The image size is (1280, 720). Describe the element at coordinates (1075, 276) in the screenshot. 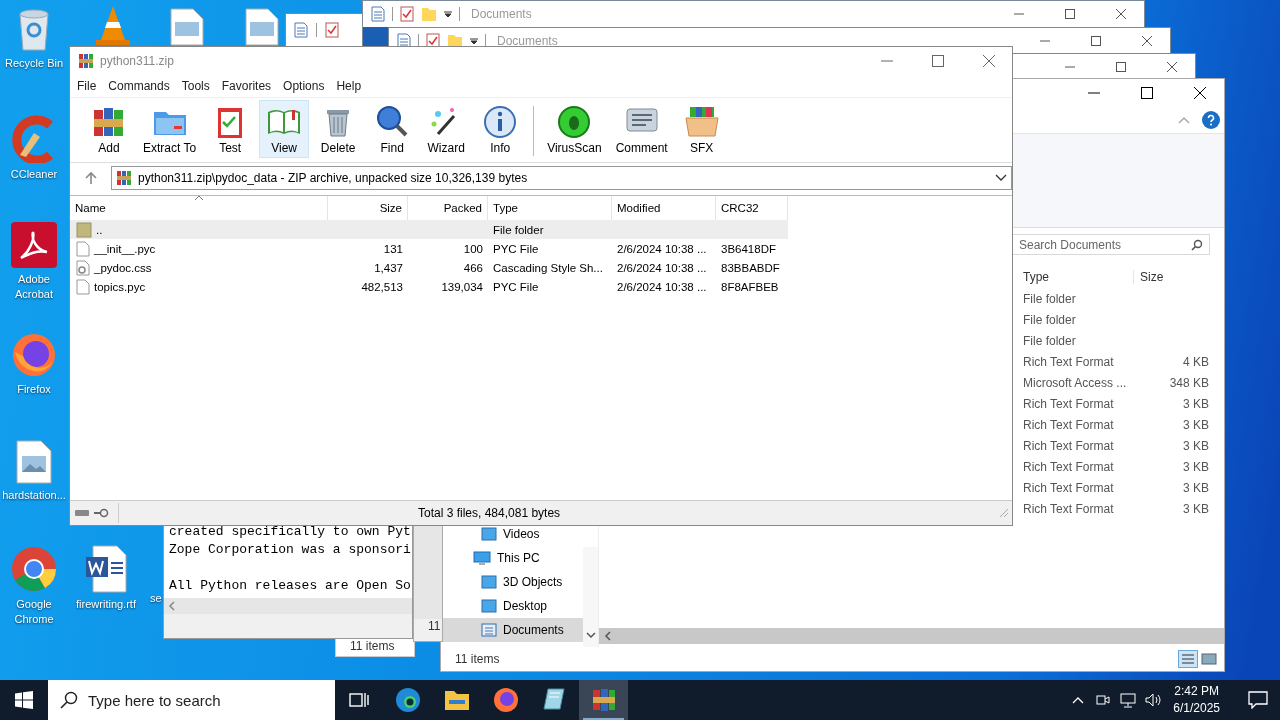

I see `column-header: Type` at that location.